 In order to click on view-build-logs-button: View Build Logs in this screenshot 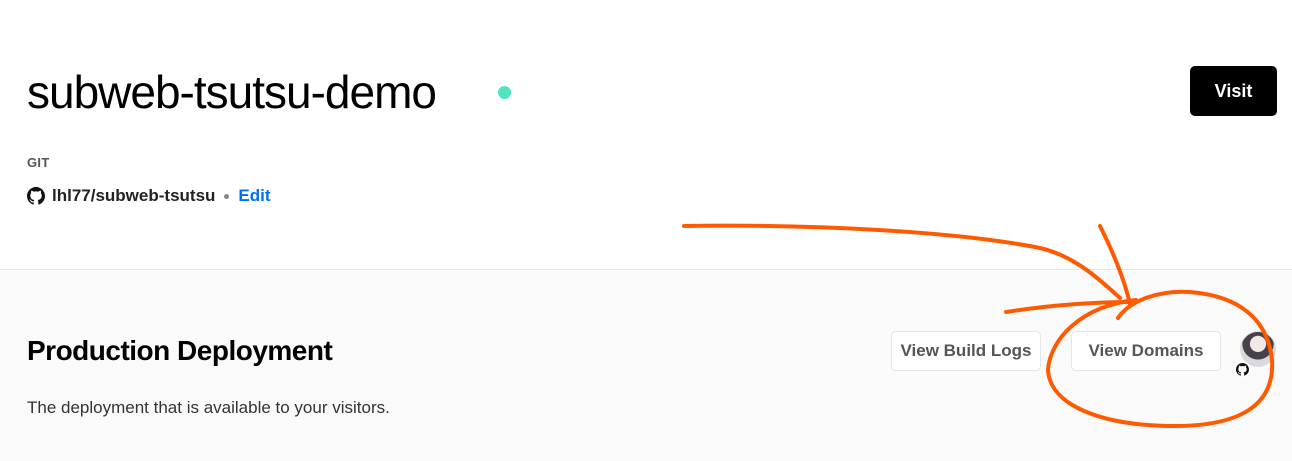, I will do `click(966, 351)`.